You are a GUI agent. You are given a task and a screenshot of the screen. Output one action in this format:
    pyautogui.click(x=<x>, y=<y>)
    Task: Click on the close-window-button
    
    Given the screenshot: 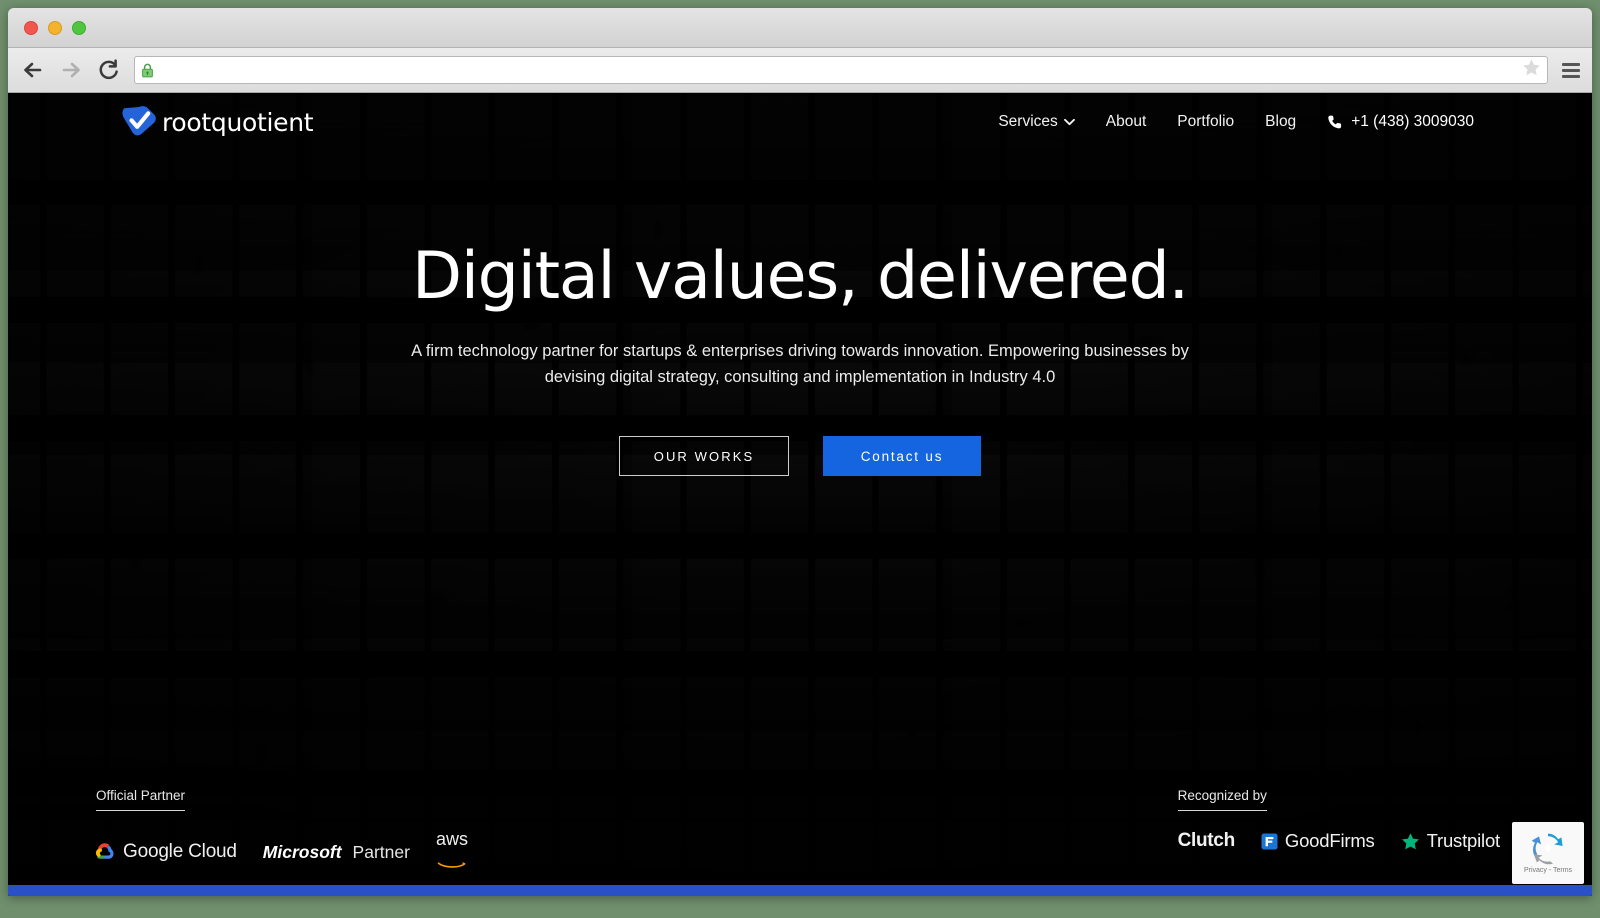 What is the action you would take?
    pyautogui.click(x=31, y=27)
    